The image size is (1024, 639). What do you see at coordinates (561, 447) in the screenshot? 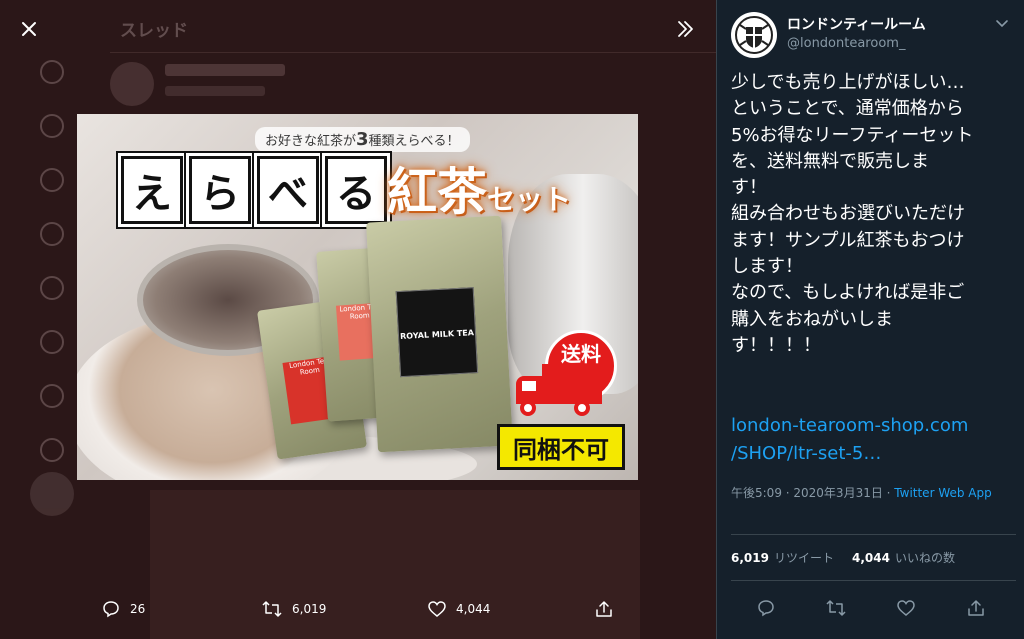
I see `no-bundling-badge: 同梱不可` at bounding box center [561, 447].